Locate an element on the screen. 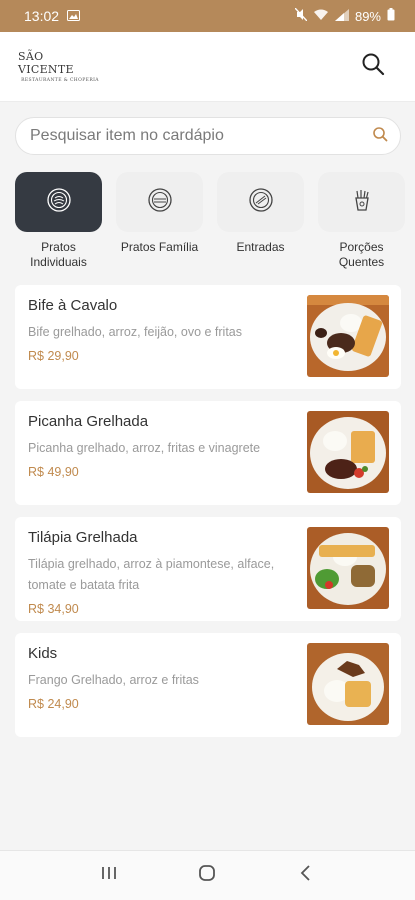 This screenshot has width=415, height=900. home-button is located at coordinates (207, 876).